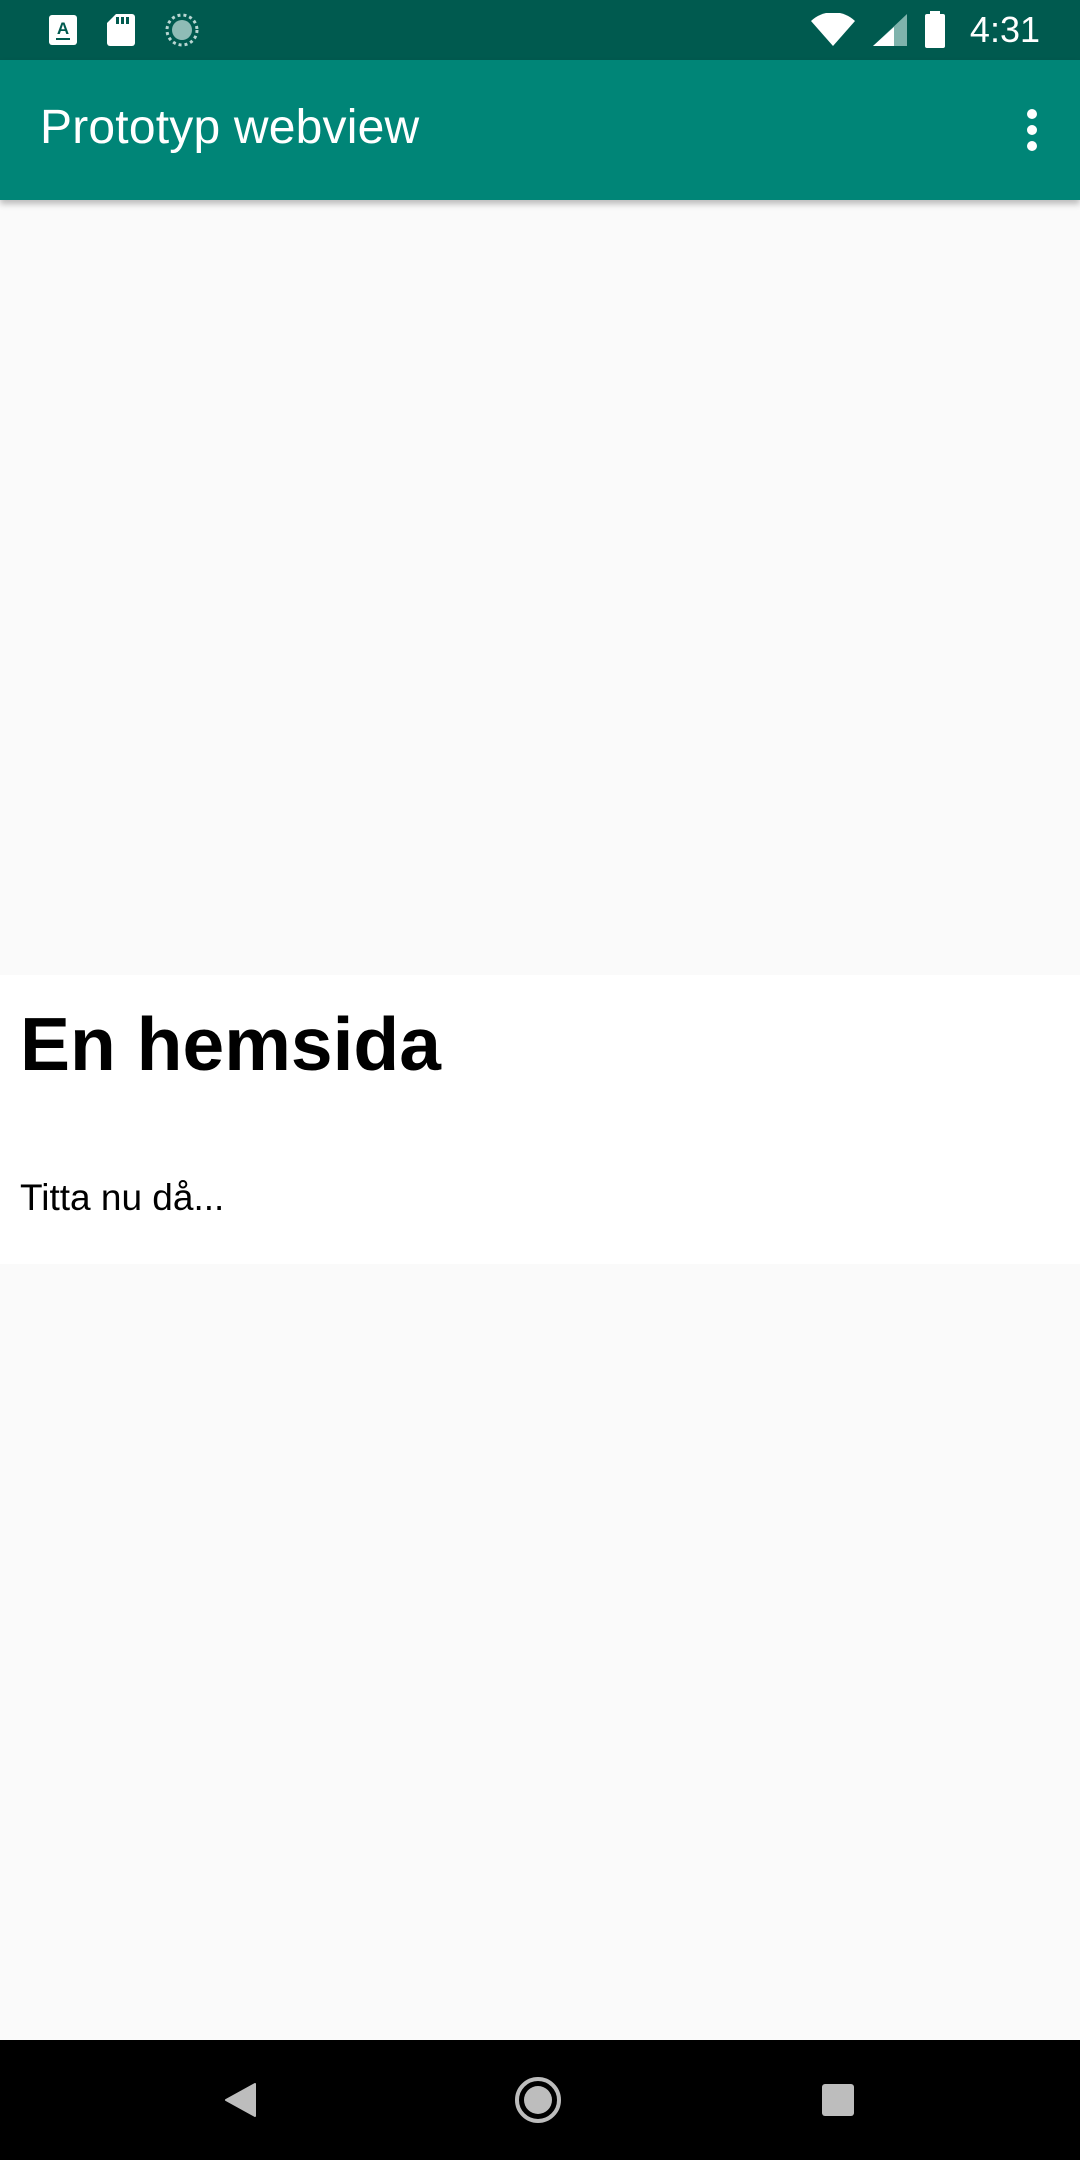  I want to click on app-title: Prototyp webview, so click(230, 127).